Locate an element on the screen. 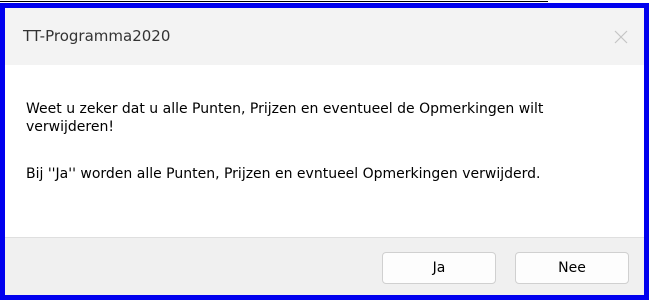 The width and height of the screenshot is (649, 300). dialog-title: TT-Programma2020 is located at coordinates (97, 36).